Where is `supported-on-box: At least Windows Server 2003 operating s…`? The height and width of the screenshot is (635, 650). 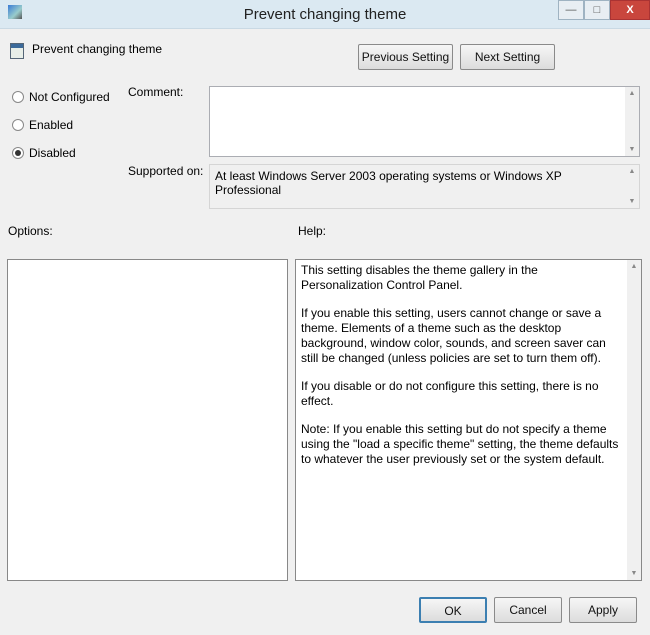 supported-on-box: At least Windows Server 2003 operating s… is located at coordinates (424, 186).